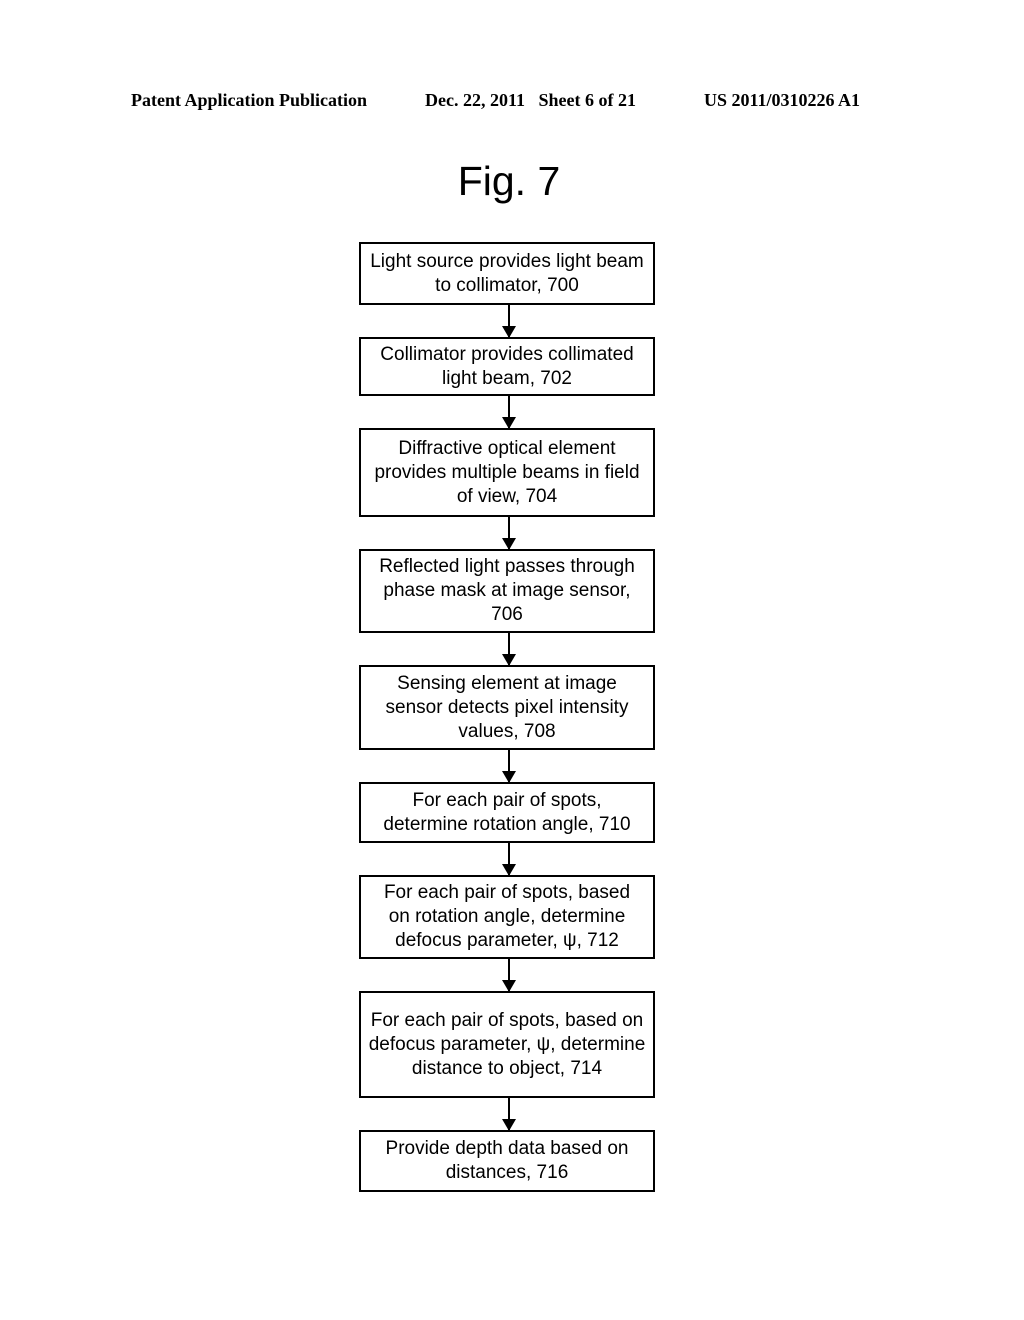 The image size is (1024, 1320). What do you see at coordinates (782, 100) in the screenshot?
I see `patent-number: US 2011/0310226 A1` at bounding box center [782, 100].